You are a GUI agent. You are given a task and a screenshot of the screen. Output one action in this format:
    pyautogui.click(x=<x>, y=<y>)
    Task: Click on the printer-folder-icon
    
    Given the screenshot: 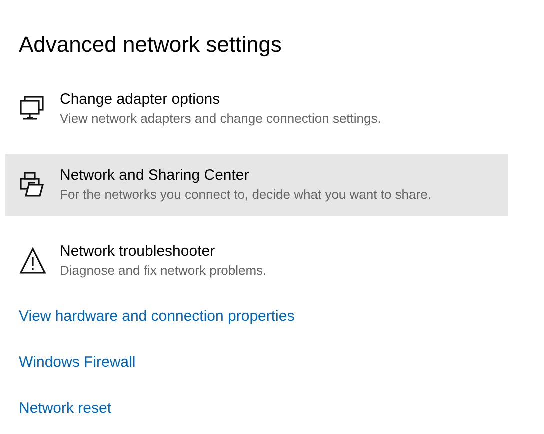 What is the action you would take?
    pyautogui.click(x=33, y=185)
    